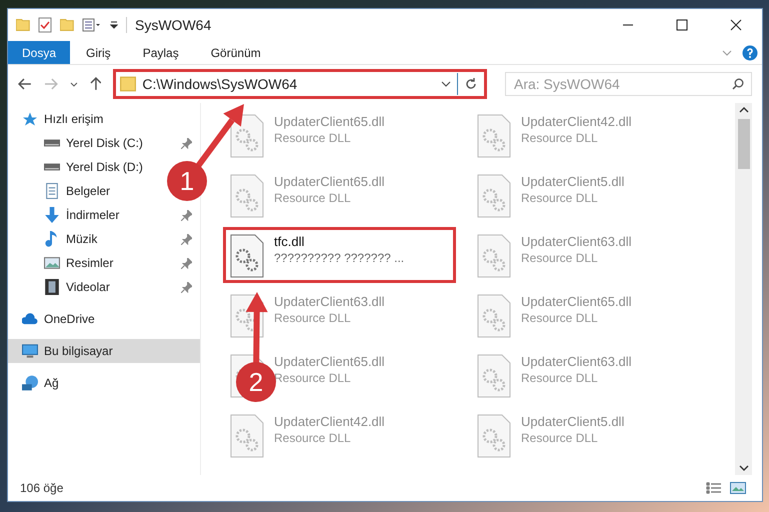 The width and height of the screenshot is (769, 512). What do you see at coordinates (750, 52) in the screenshot?
I see `help-icon` at bounding box center [750, 52].